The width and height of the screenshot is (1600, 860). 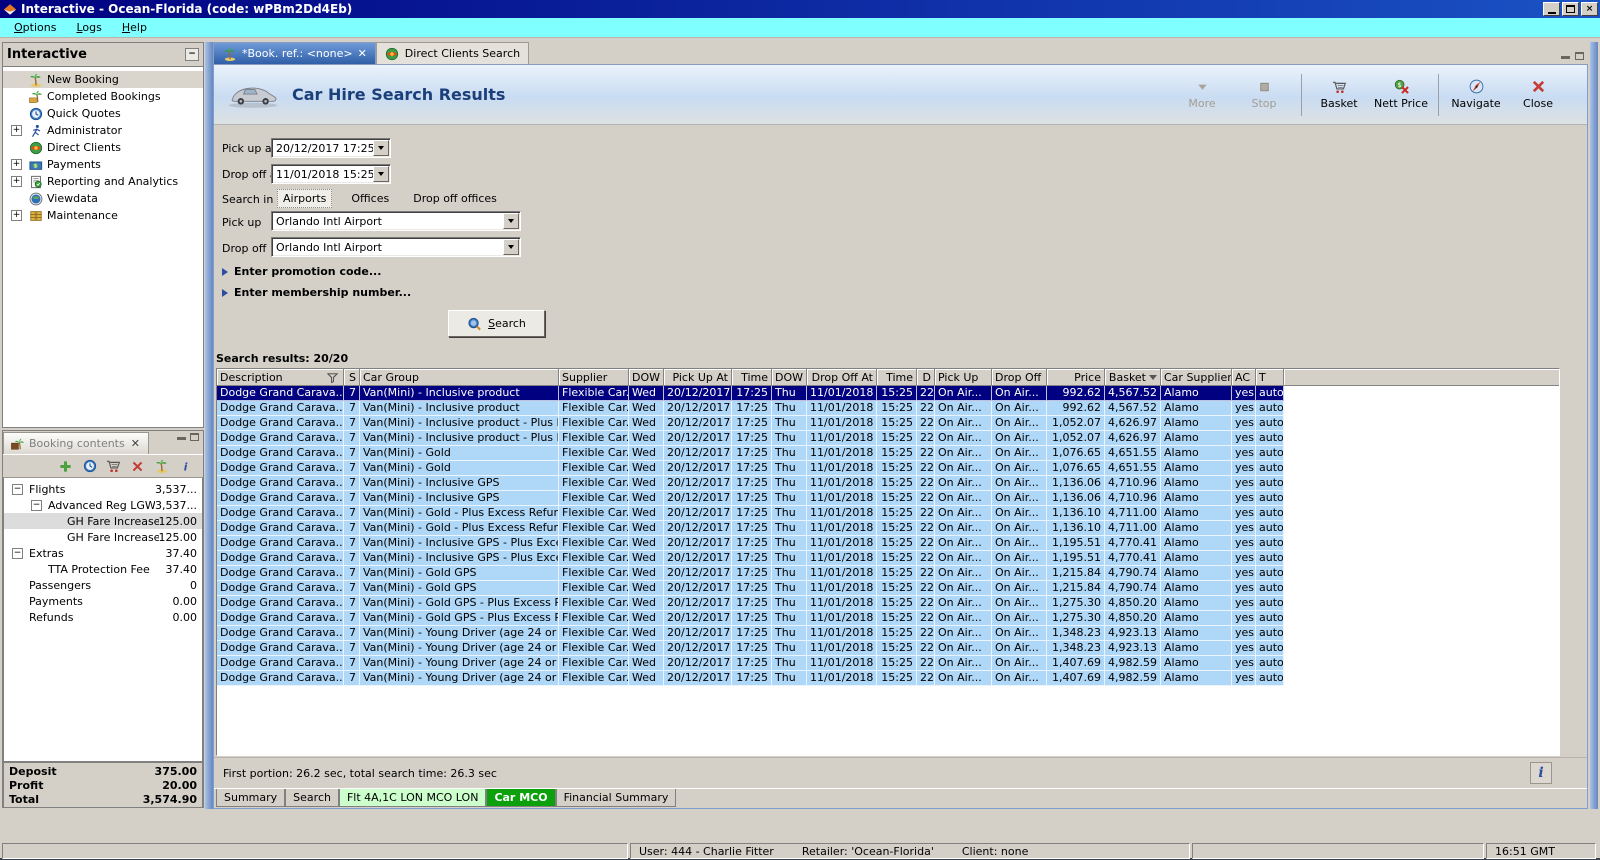 What do you see at coordinates (521, 798) in the screenshot?
I see `bottom-tab-car-mco: Car MCO` at bounding box center [521, 798].